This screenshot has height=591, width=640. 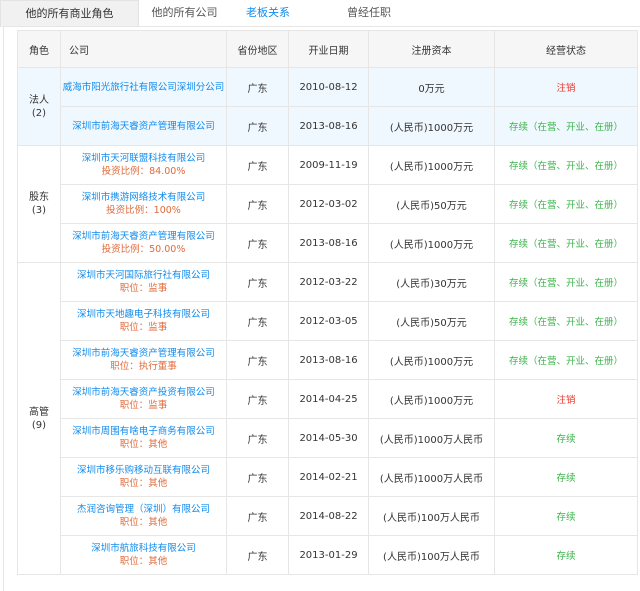 I want to click on date-cell: 2014-02-21, so click(x=328, y=477).